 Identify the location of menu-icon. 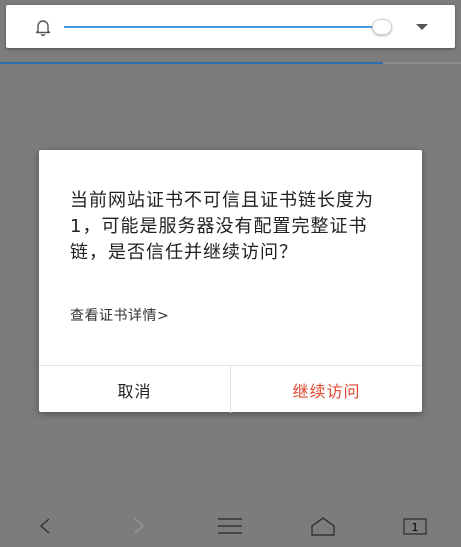
(230, 525).